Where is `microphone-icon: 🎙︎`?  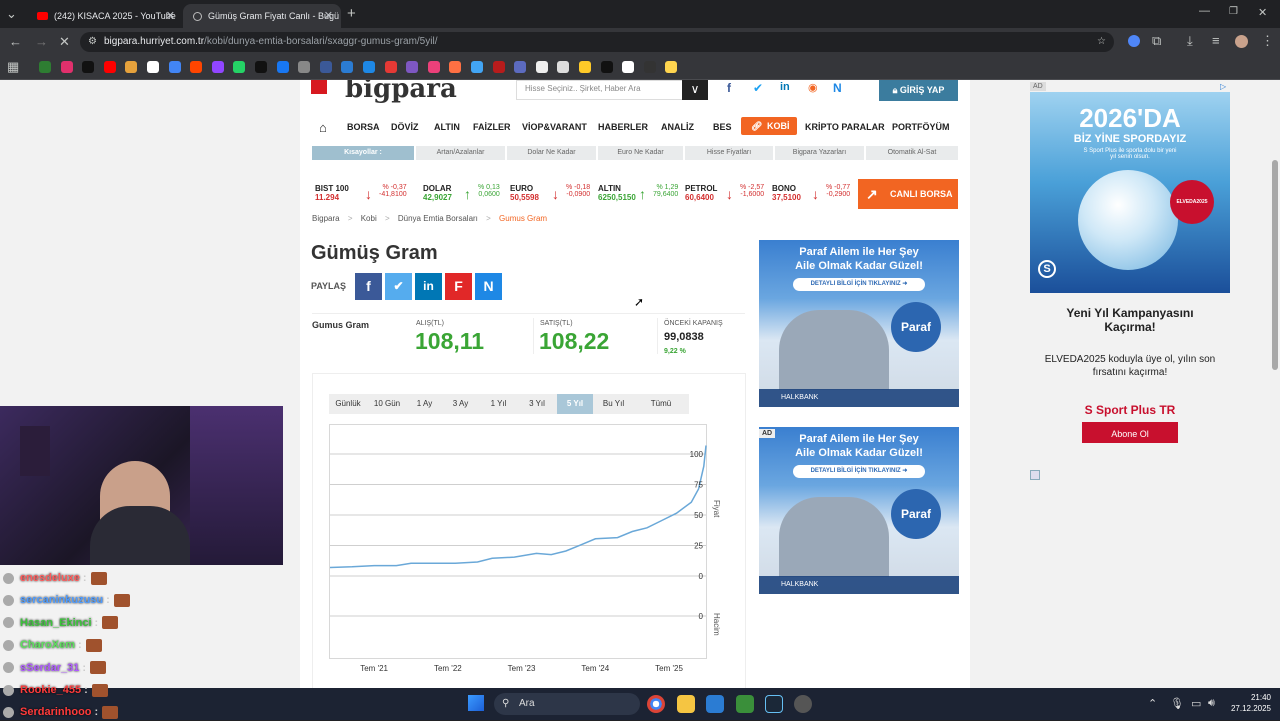
microphone-icon: 🎙︎ is located at coordinates (1177, 703).